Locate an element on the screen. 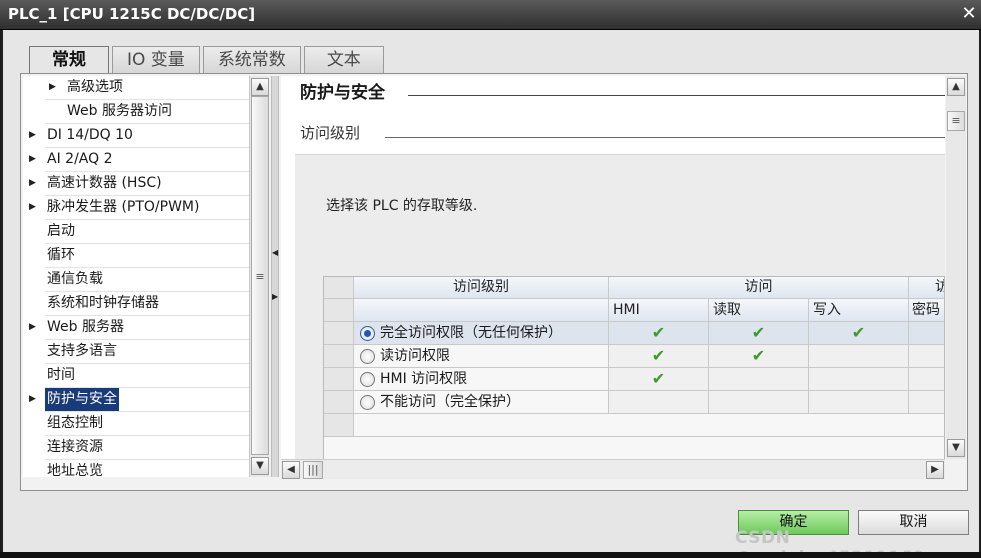 This screenshot has height=558, width=981. tab-system-constants: 系统常数 is located at coordinates (251, 60).